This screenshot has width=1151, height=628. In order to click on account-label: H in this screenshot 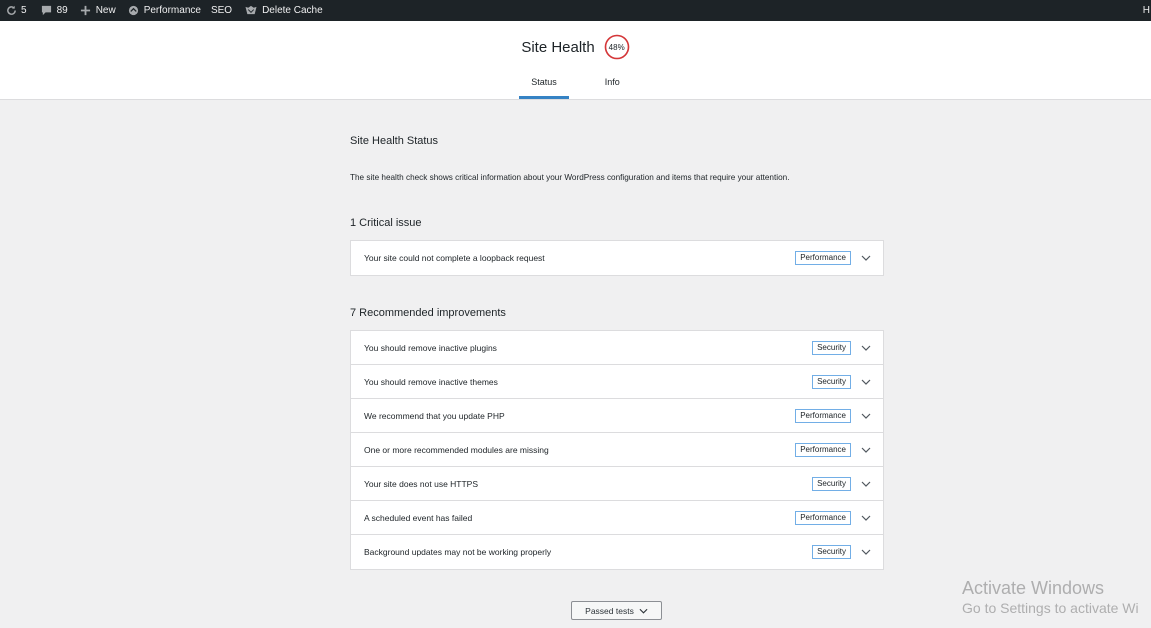, I will do `click(1146, 10)`.